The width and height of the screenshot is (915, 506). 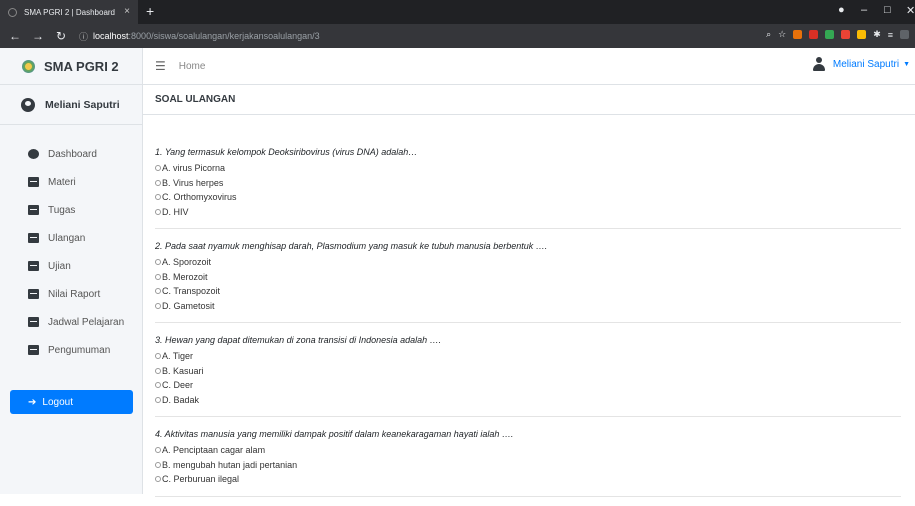 What do you see at coordinates (528, 197) in the screenshot?
I see `answer-option: C. Orthomyxovirus` at bounding box center [528, 197].